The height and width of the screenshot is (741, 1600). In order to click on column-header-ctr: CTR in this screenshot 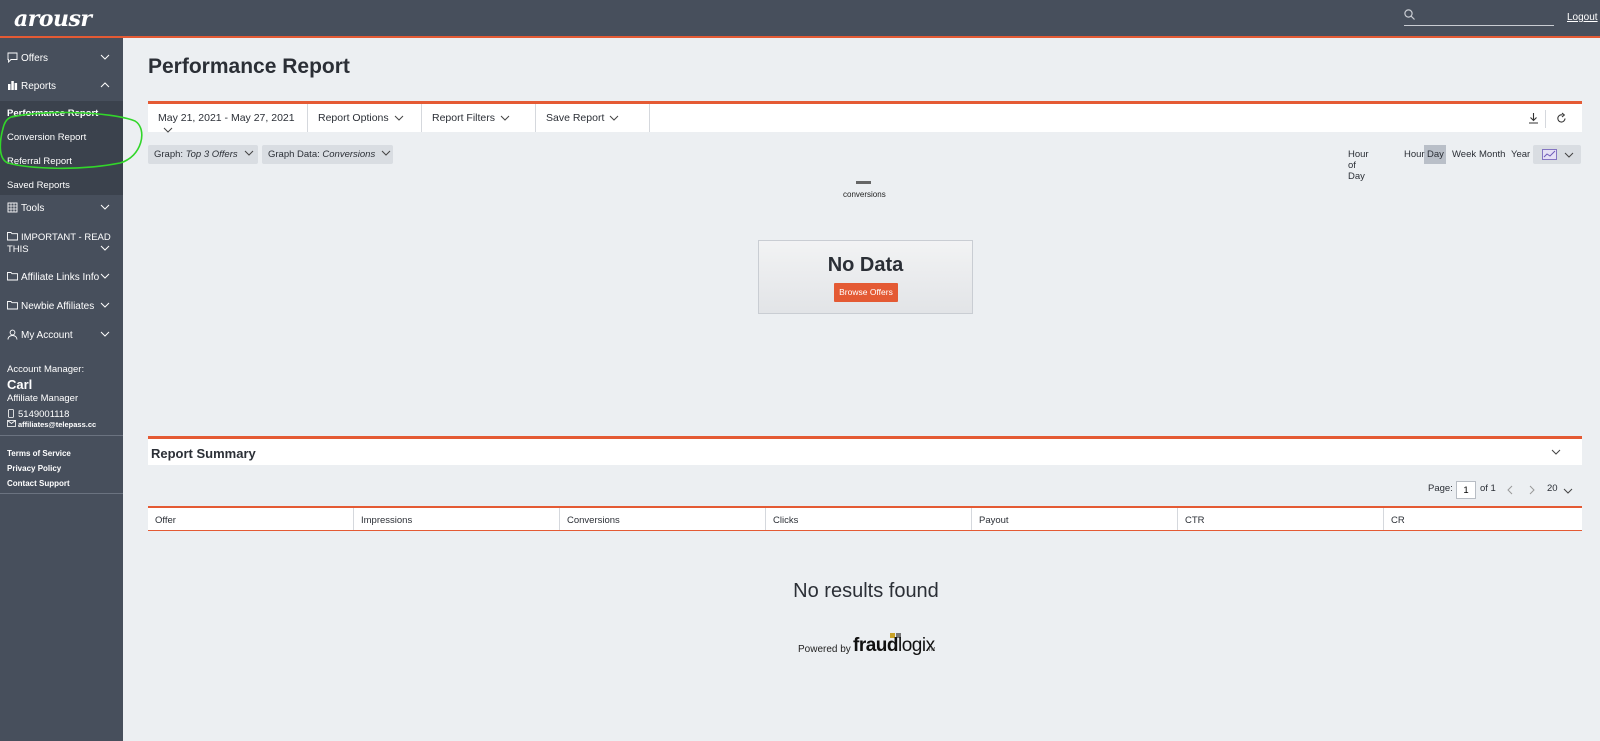, I will do `click(1281, 519)`.